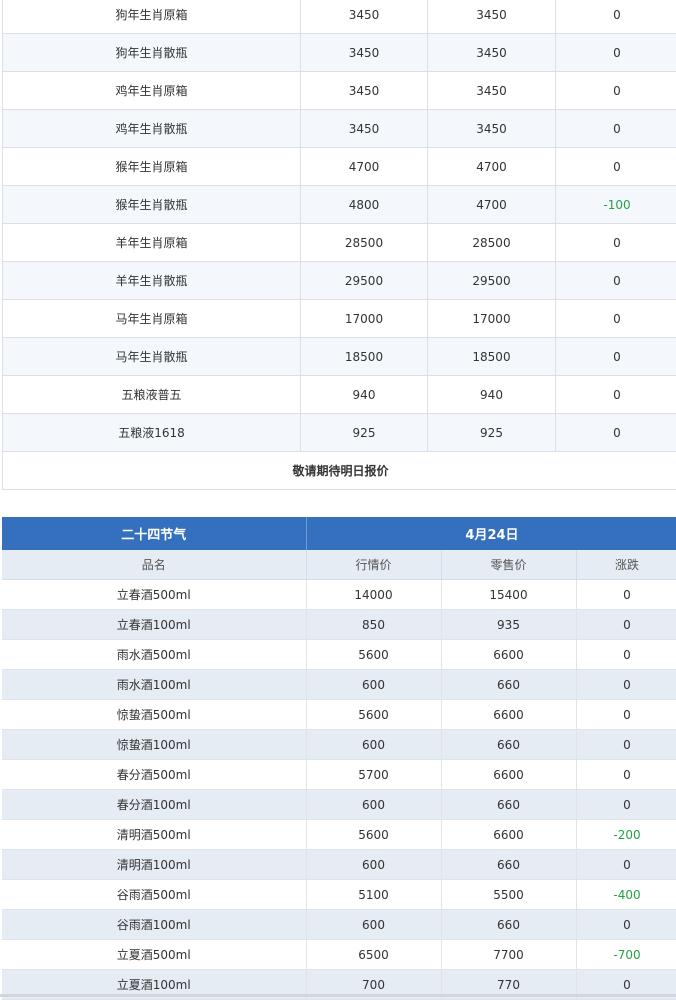 This screenshot has width=676, height=1000. Describe the element at coordinates (152, 91) in the screenshot. I see `product-name-cell: 鸡年生肖原箱` at that location.